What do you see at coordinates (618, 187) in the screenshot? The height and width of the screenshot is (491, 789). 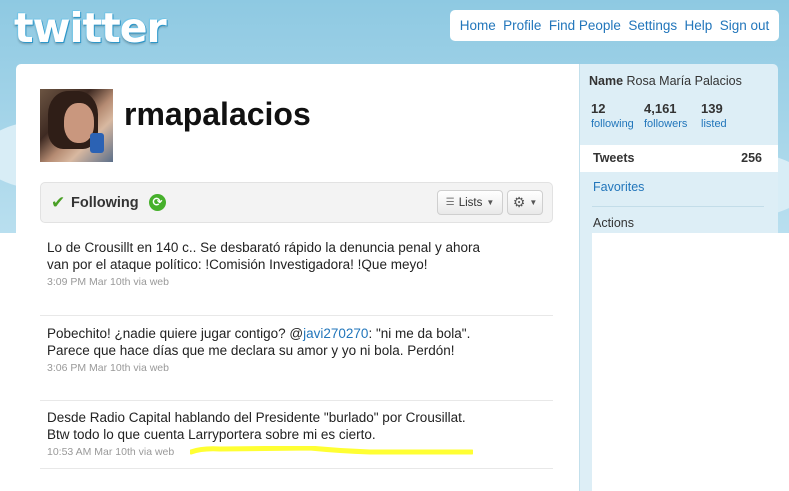 I see `sidebar-favorites-link: Favorites` at bounding box center [618, 187].